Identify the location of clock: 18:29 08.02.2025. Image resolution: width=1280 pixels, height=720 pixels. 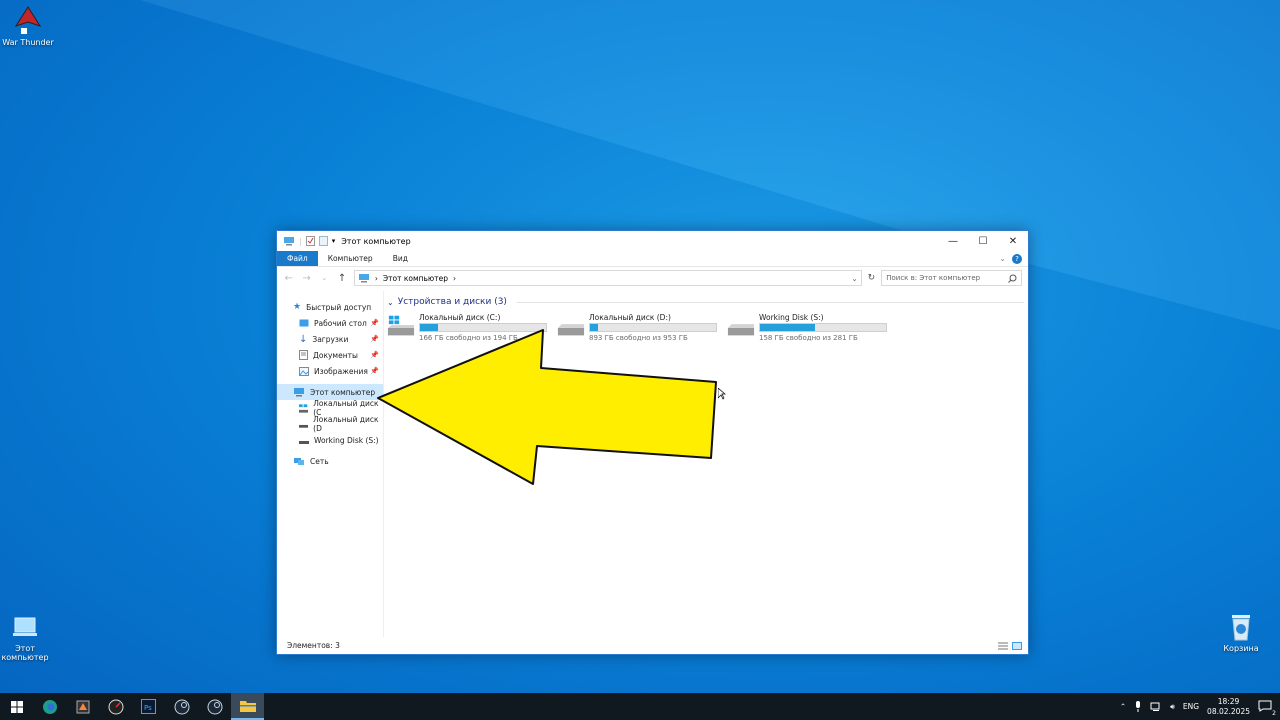
(1228, 707).